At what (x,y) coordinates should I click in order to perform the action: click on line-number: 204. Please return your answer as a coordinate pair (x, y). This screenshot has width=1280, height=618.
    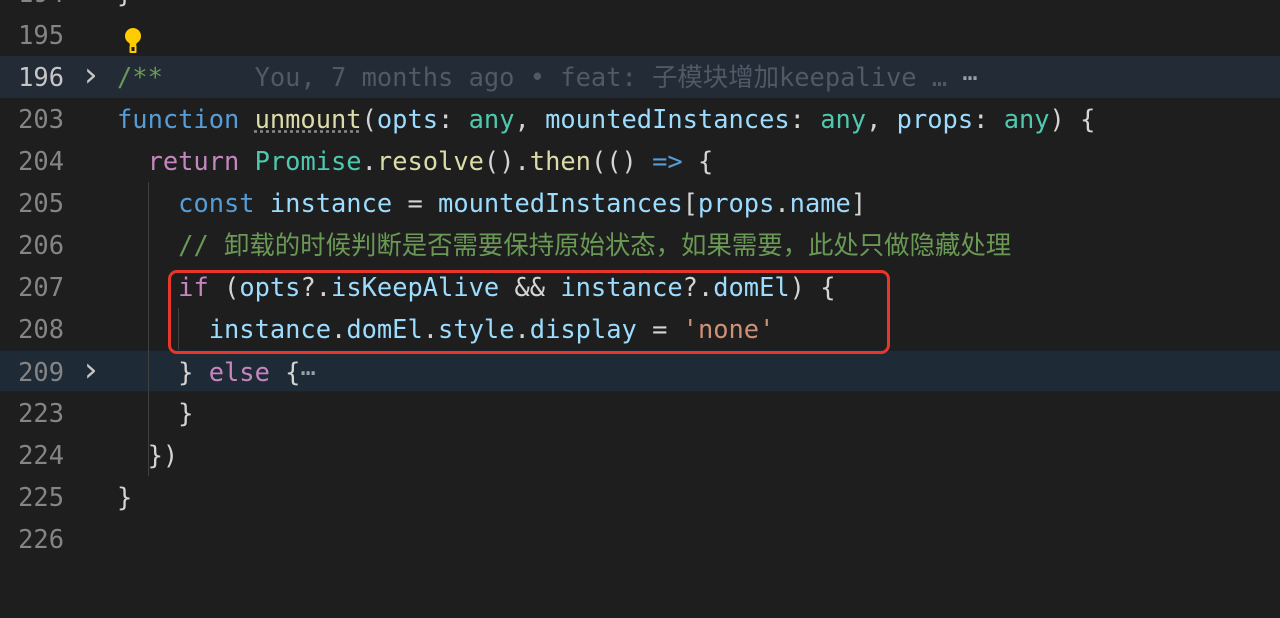
    Looking at the image, I should click on (41, 161).